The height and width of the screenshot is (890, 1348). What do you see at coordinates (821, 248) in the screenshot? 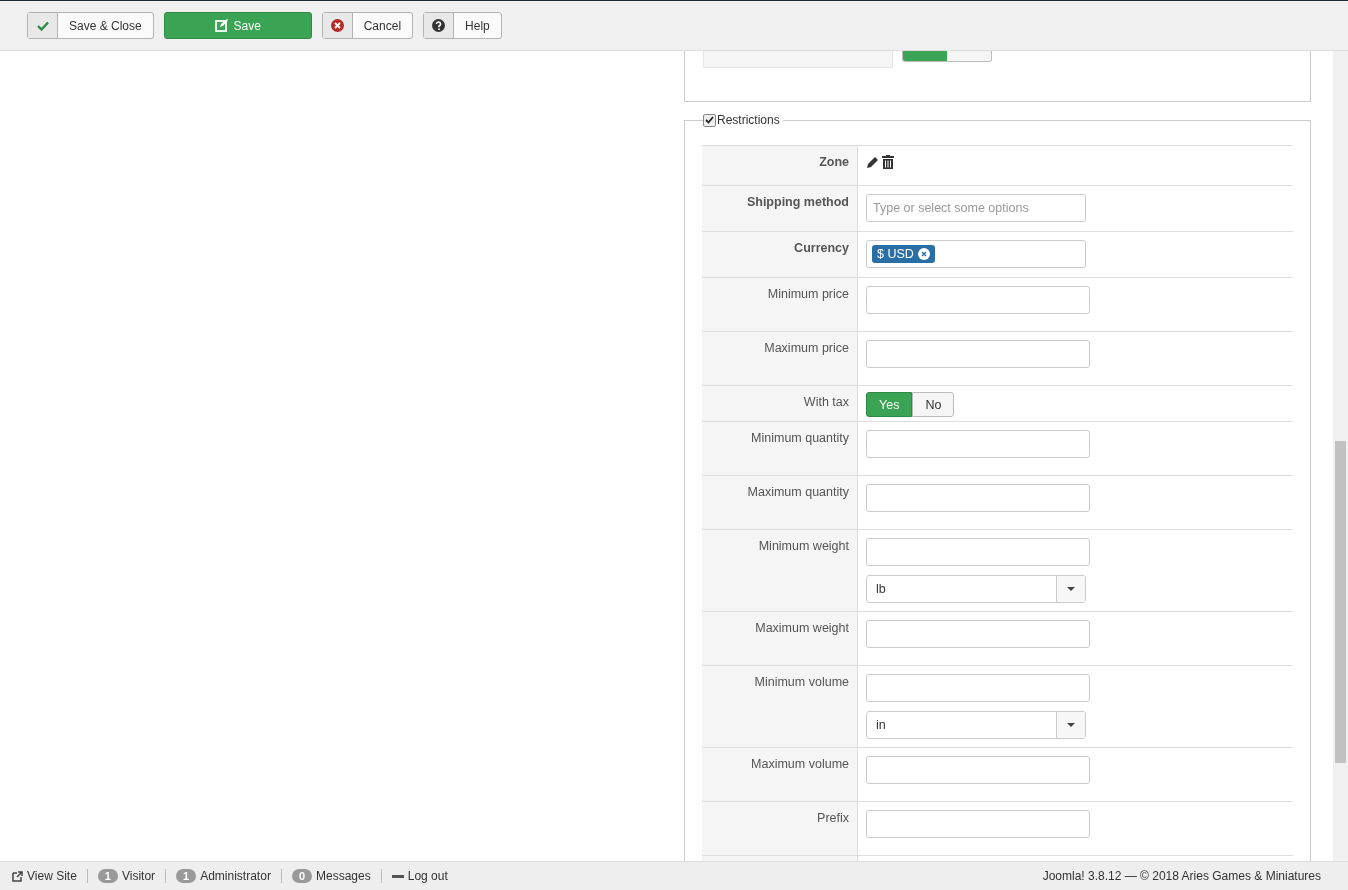
I see `field-label: Currency` at bounding box center [821, 248].